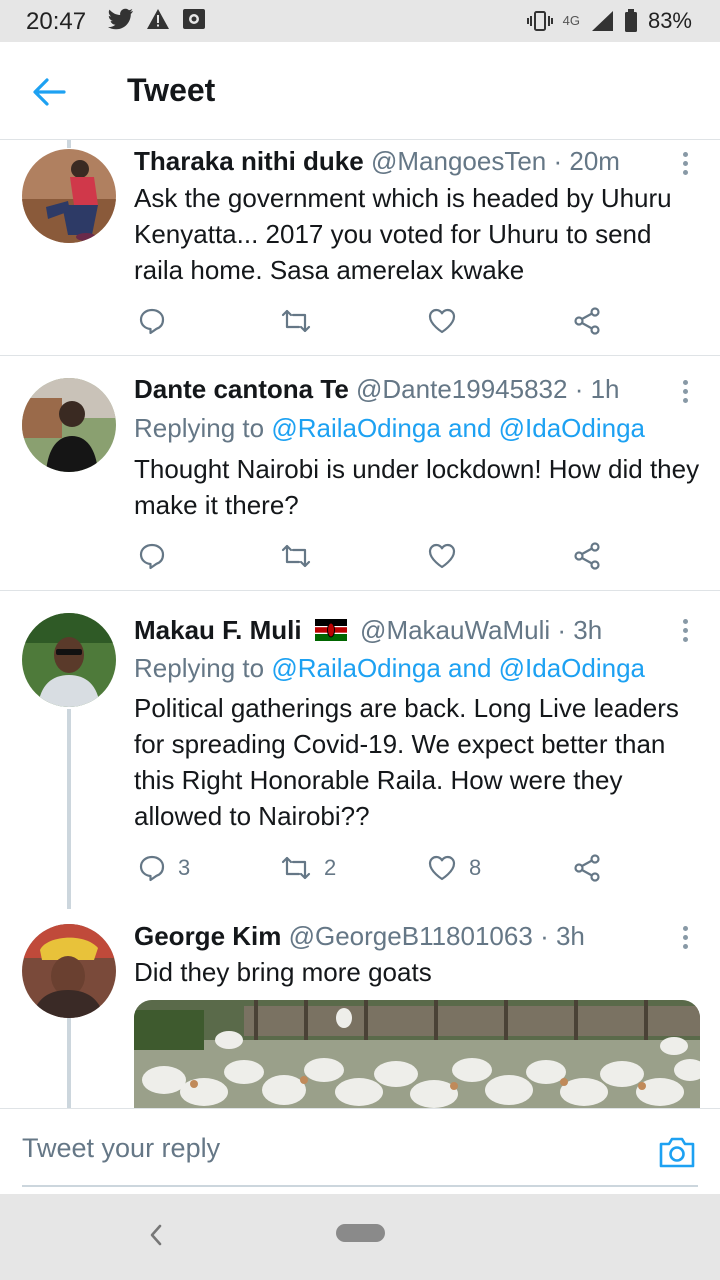 The width and height of the screenshot is (720, 1280). I want to click on camera-icon, so click(677, 1152).